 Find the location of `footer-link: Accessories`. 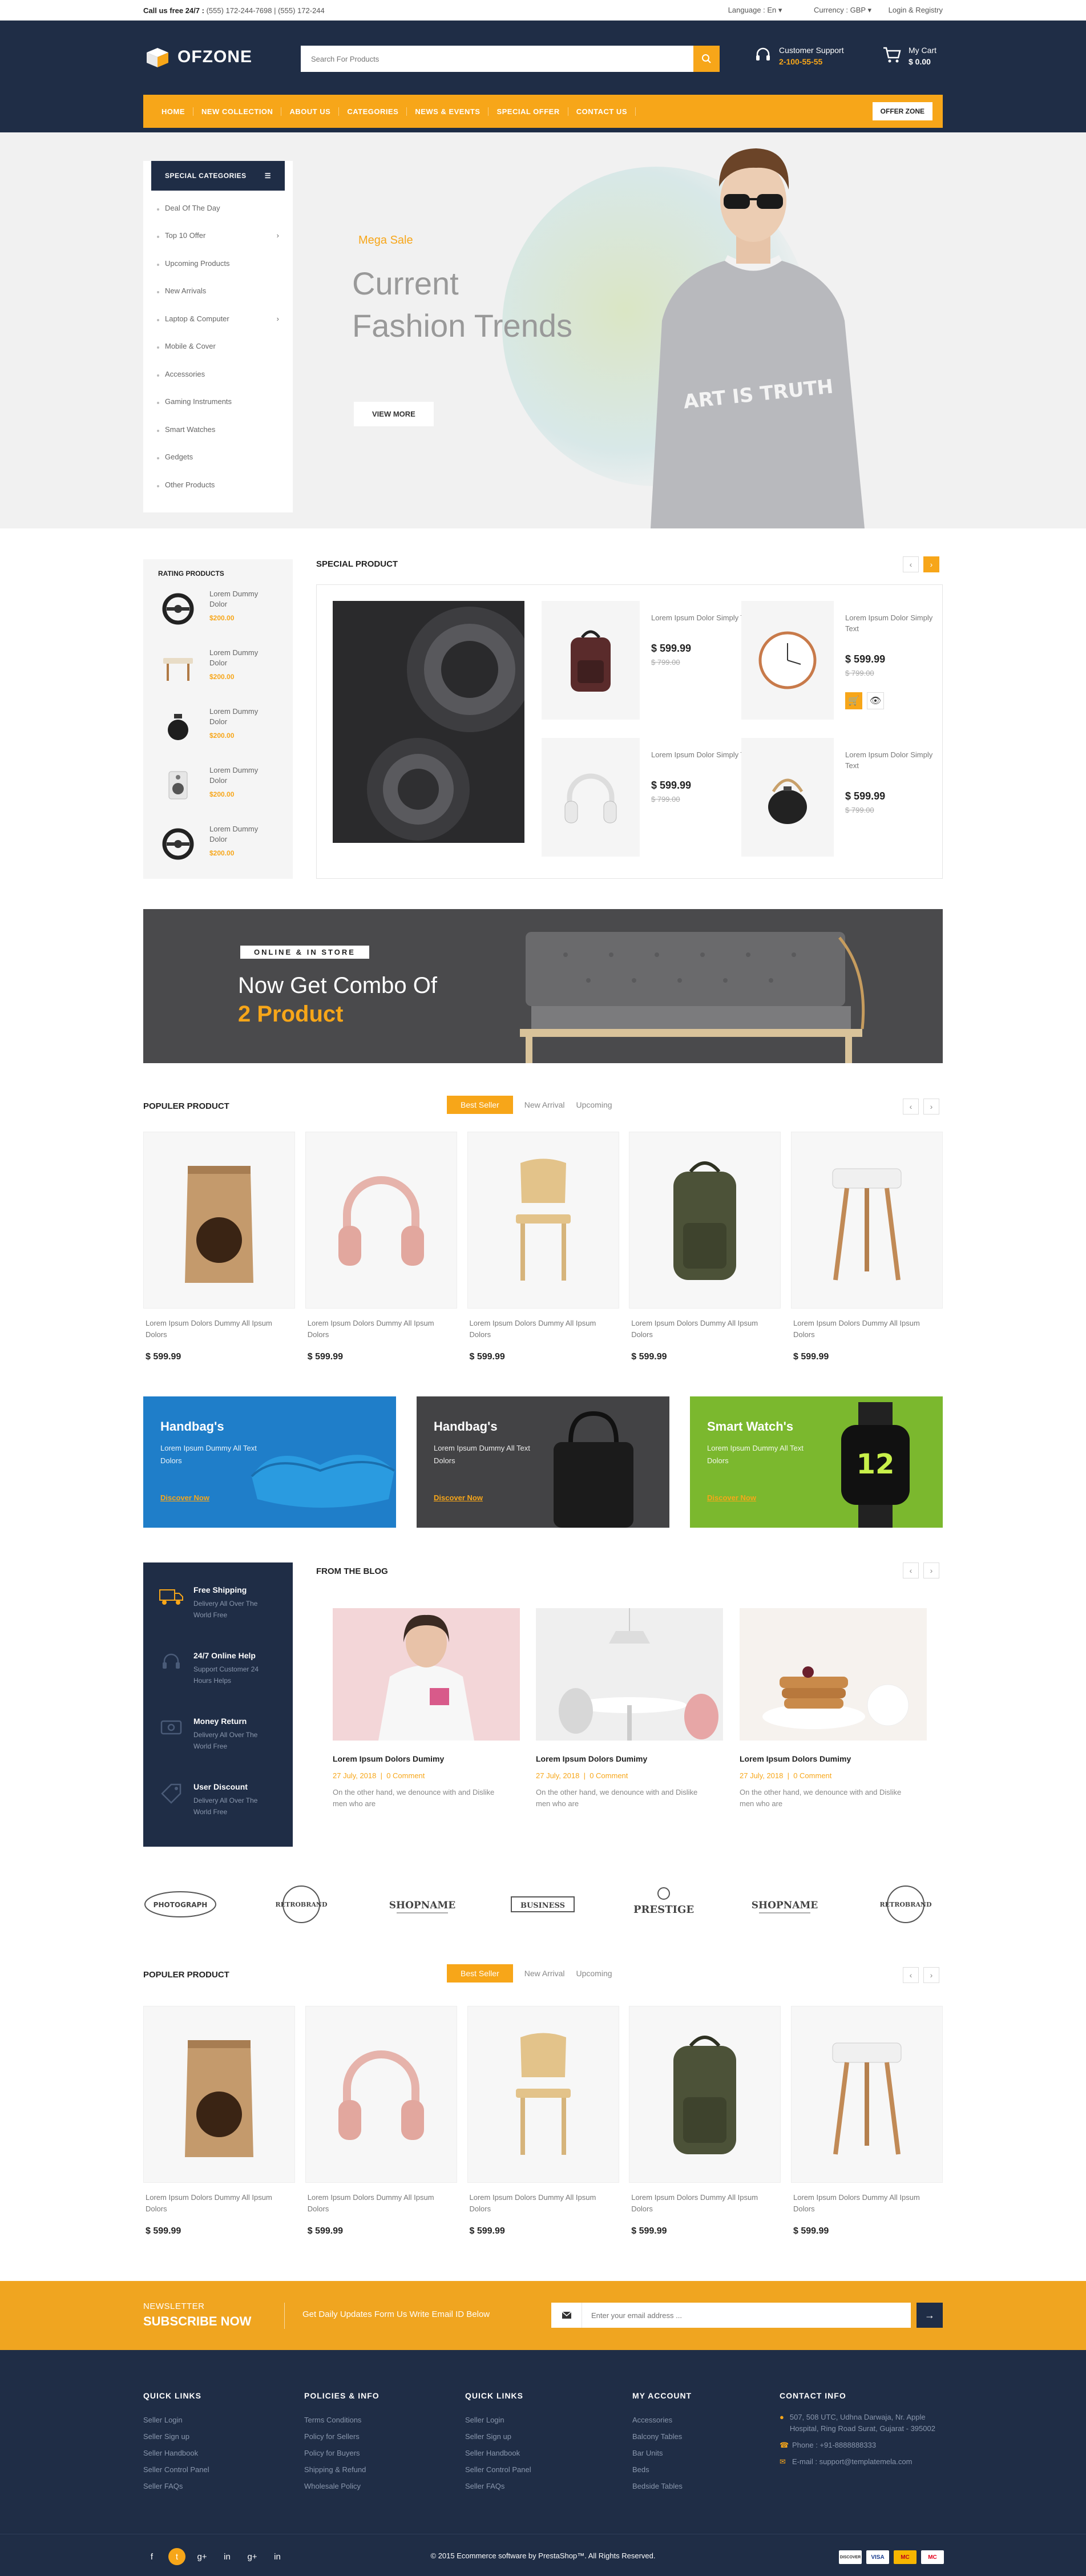

footer-link: Accessories is located at coordinates (662, 2420).